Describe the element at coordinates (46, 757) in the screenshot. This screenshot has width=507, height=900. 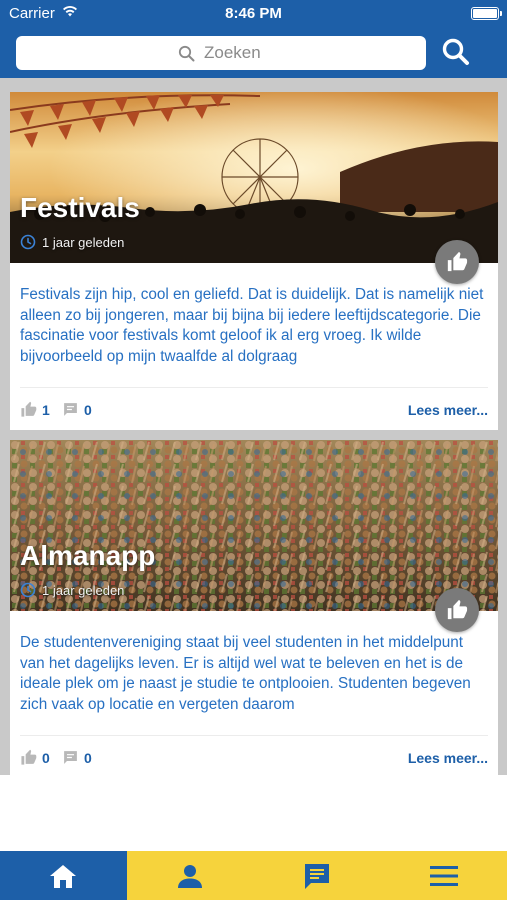
I see `likes-value: 0` at that location.